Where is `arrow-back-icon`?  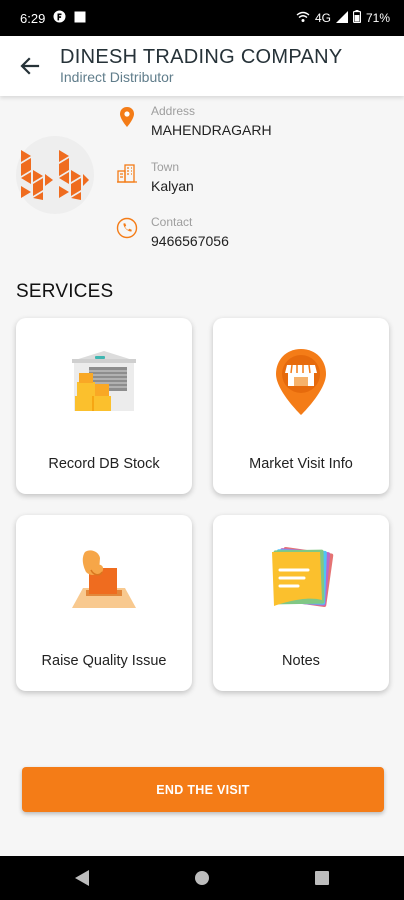
arrow-back-icon is located at coordinates (30, 66).